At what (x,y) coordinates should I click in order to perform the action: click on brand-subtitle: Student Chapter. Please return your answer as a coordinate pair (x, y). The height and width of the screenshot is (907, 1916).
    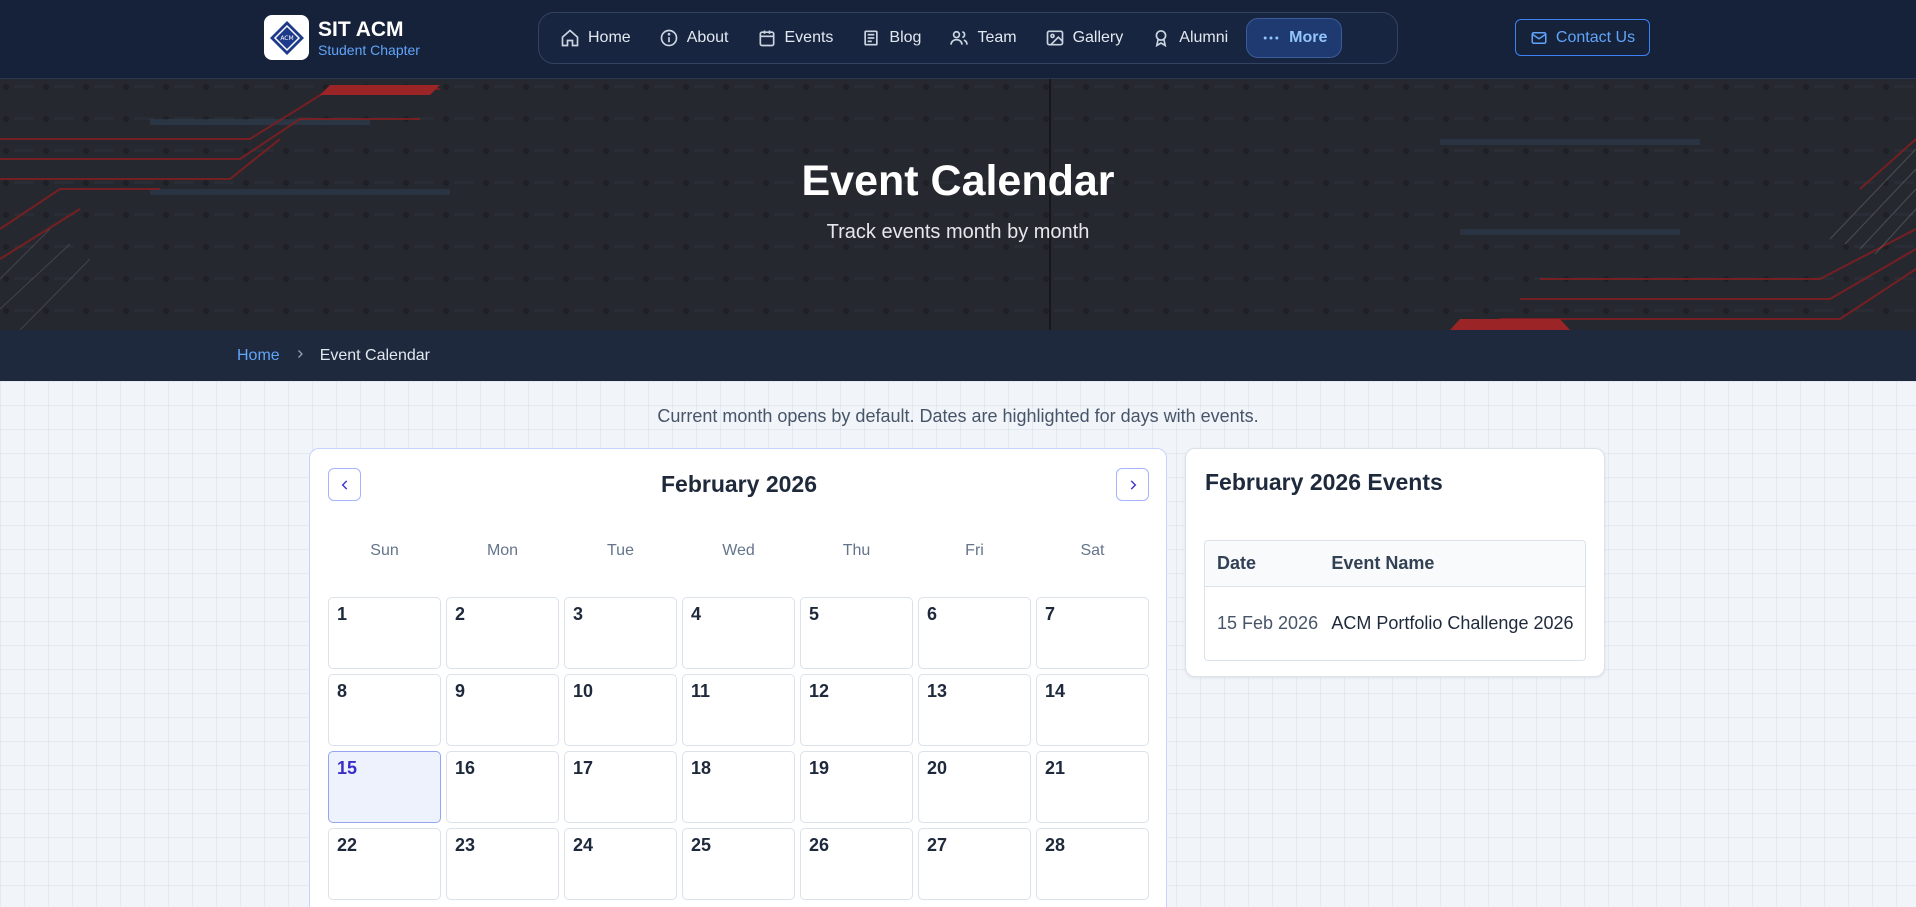
    Looking at the image, I should click on (369, 49).